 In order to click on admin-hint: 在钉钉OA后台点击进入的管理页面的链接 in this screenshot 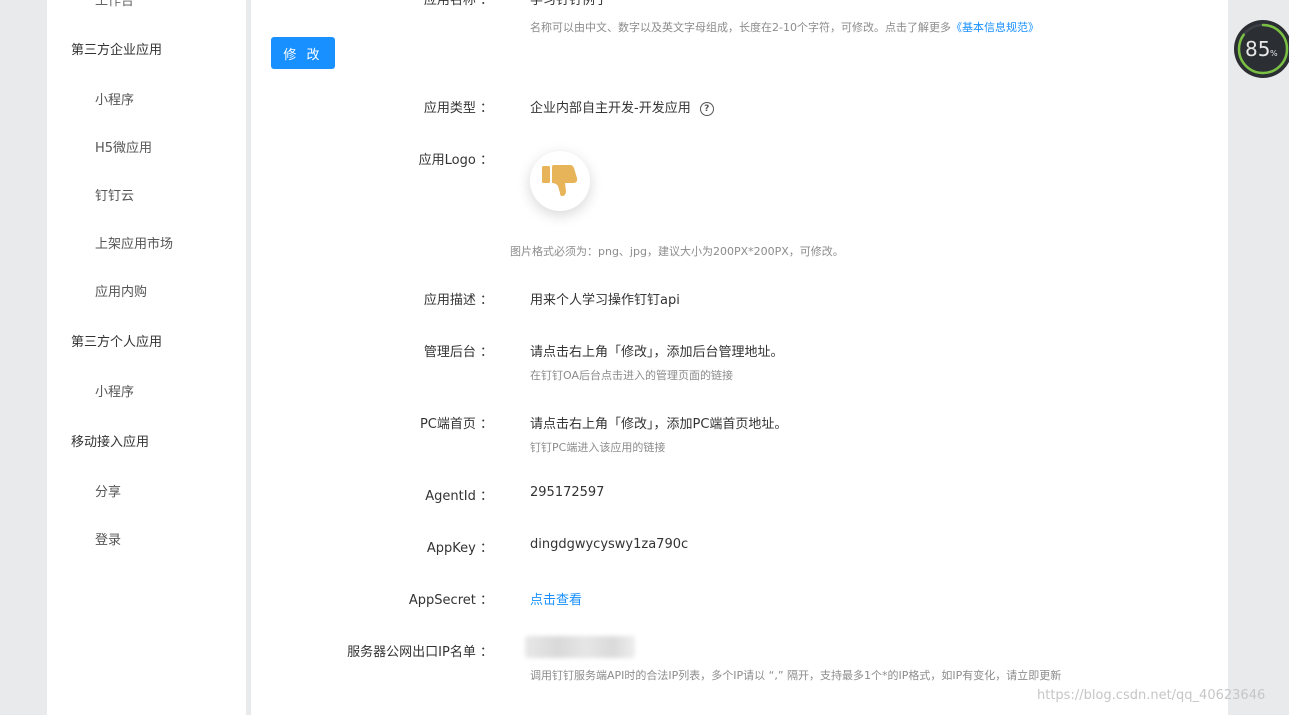, I will do `click(631, 375)`.